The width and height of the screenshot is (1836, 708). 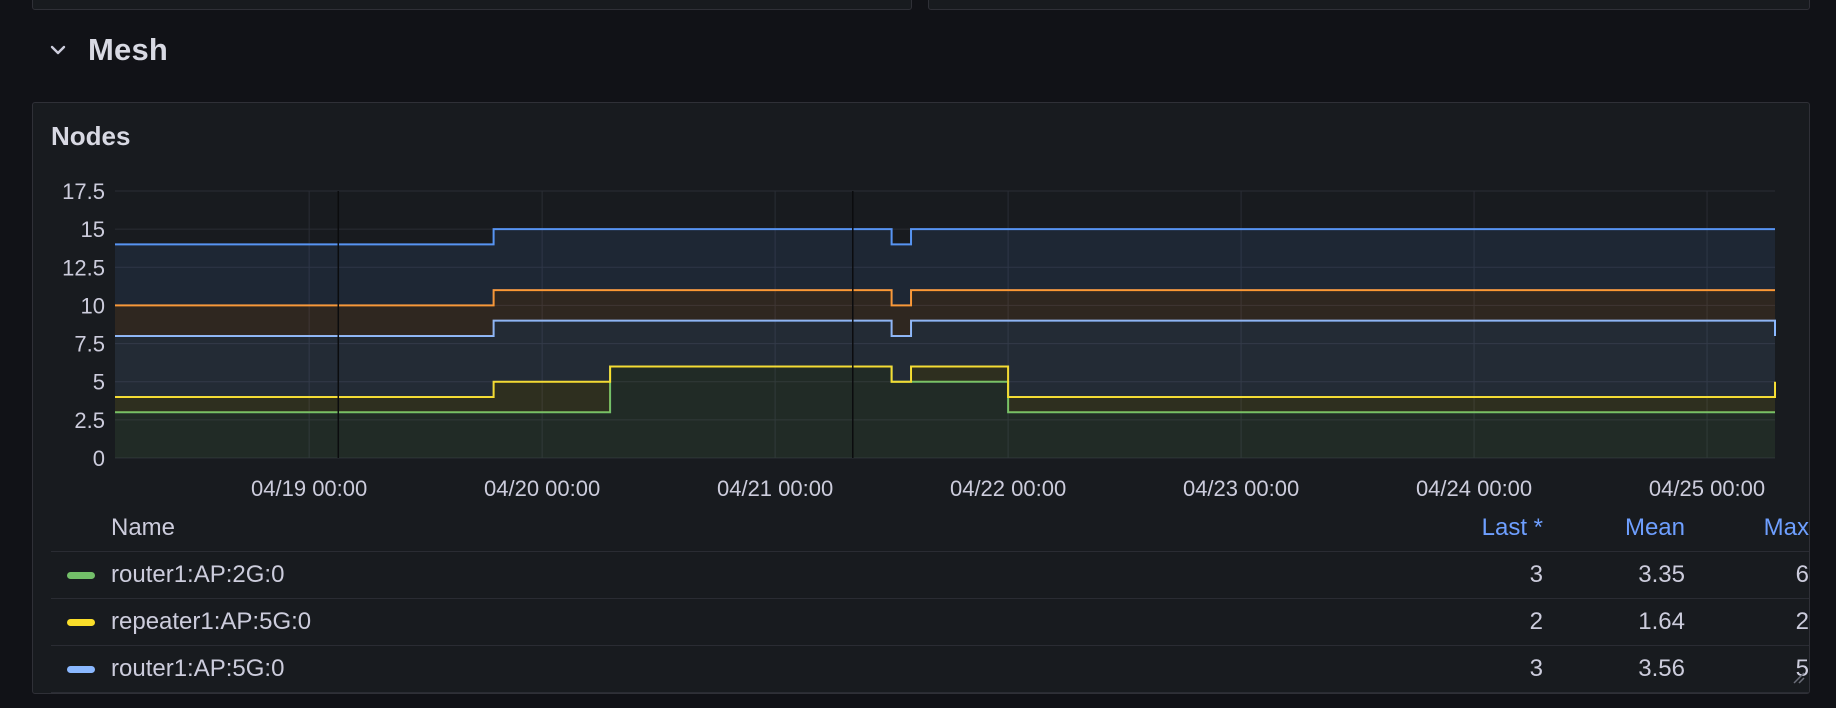 I want to click on chevron-down-icon, so click(x=58, y=50).